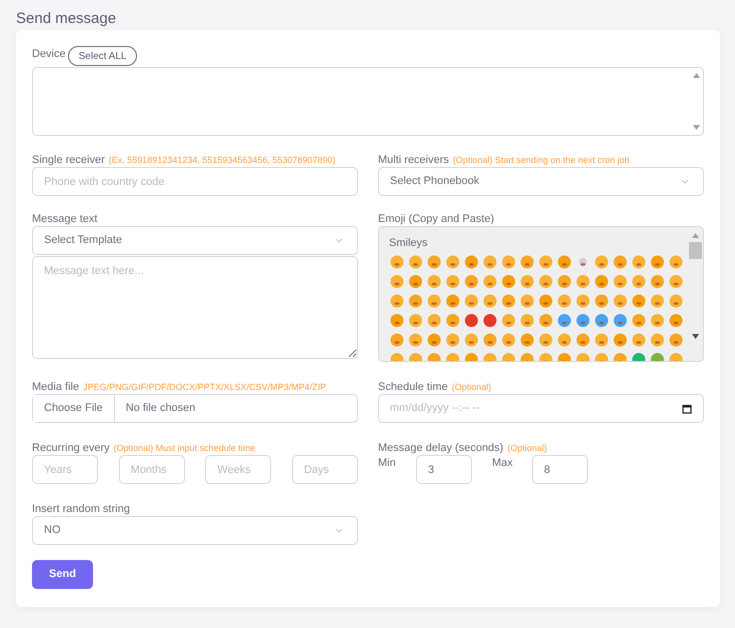 Image resolution: width=735 pixels, height=628 pixels. Describe the element at coordinates (151, 469) in the screenshot. I see `input-field: Months` at that location.